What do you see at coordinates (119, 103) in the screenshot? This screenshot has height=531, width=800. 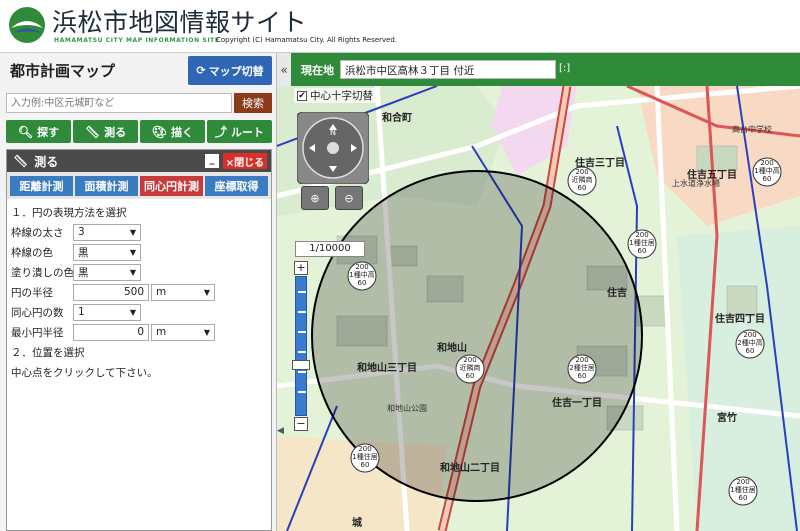 I see `search-input` at bounding box center [119, 103].